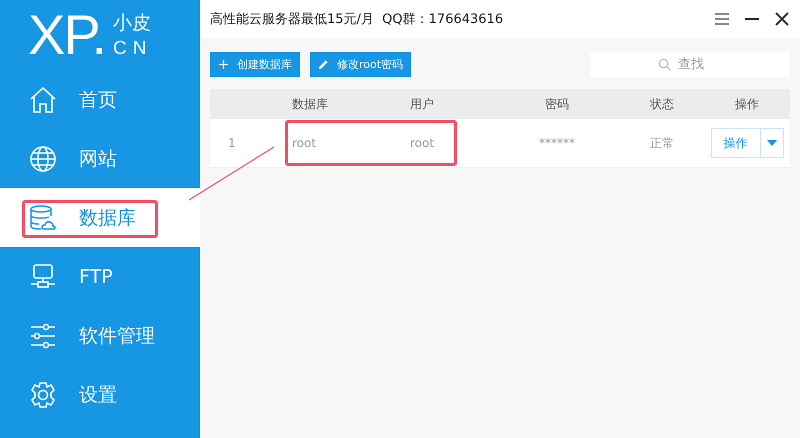 The width and height of the screenshot is (800, 438). Describe the element at coordinates (43, 276) in the screenshot. I see `monitor-icon` at that location.